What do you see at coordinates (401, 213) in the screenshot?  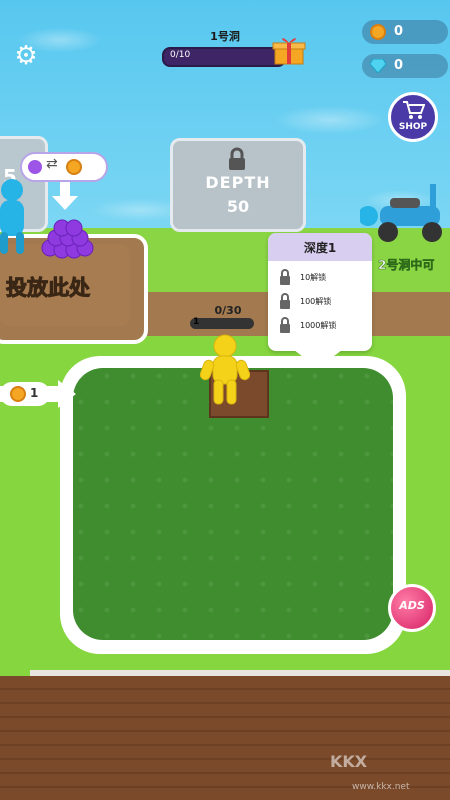 I see `scooter-icon` at bounding box center [401, 213].